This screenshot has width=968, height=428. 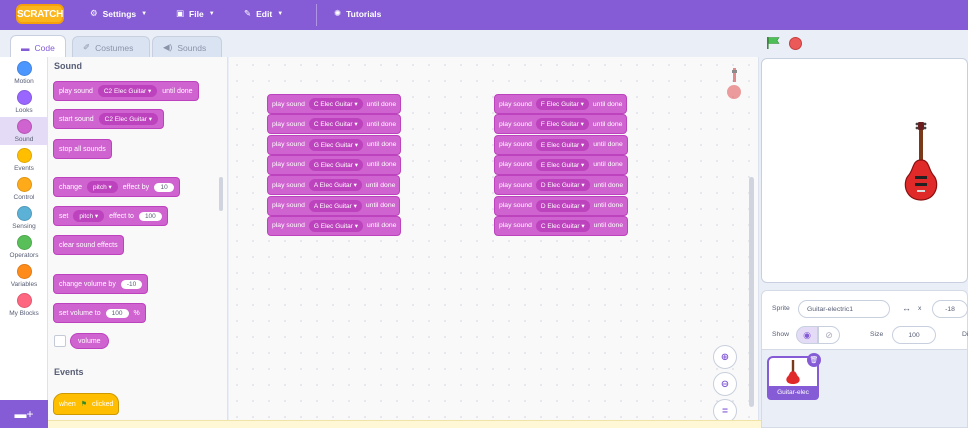 I want to click on show-visible-button: ◉, so click(x=807, y=335).